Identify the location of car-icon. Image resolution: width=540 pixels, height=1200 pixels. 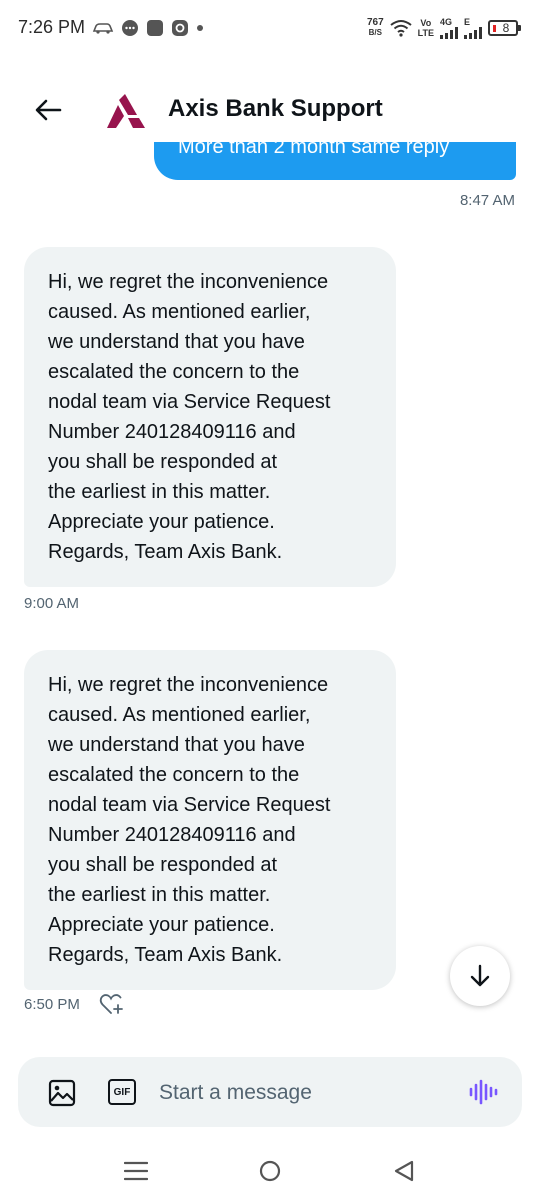
(103, 28).